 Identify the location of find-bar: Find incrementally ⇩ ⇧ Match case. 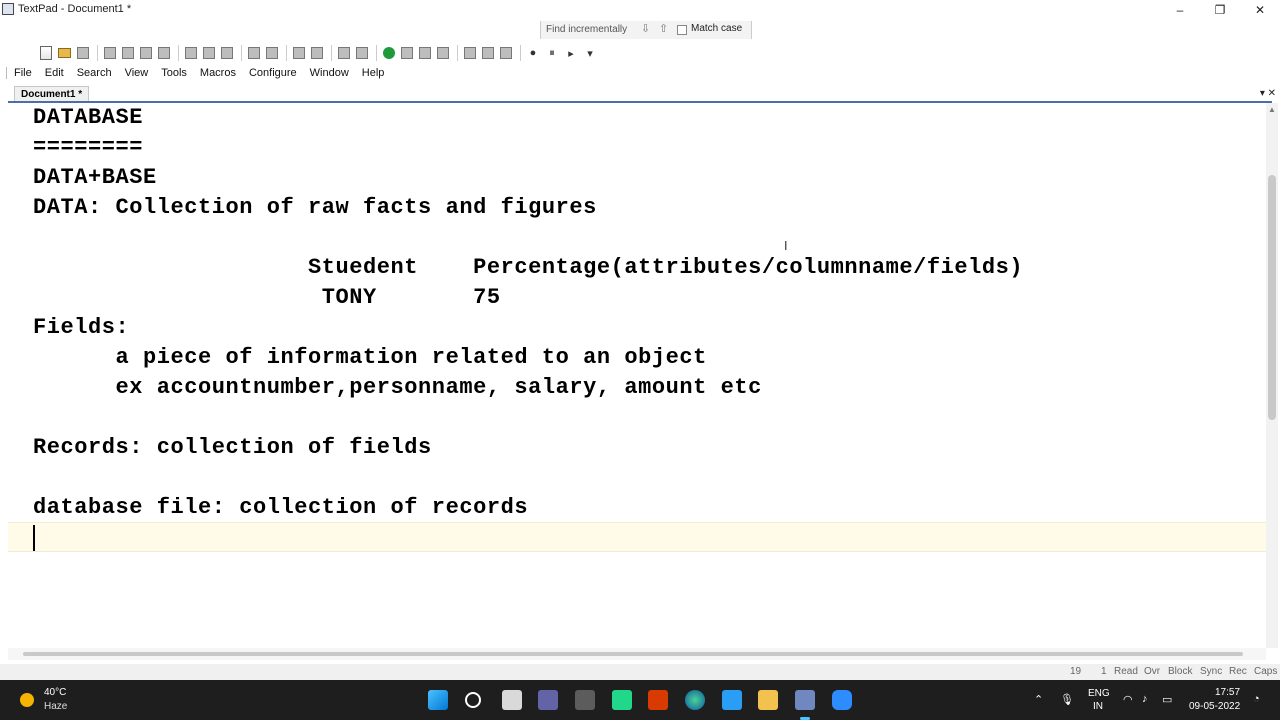
(646, 30).